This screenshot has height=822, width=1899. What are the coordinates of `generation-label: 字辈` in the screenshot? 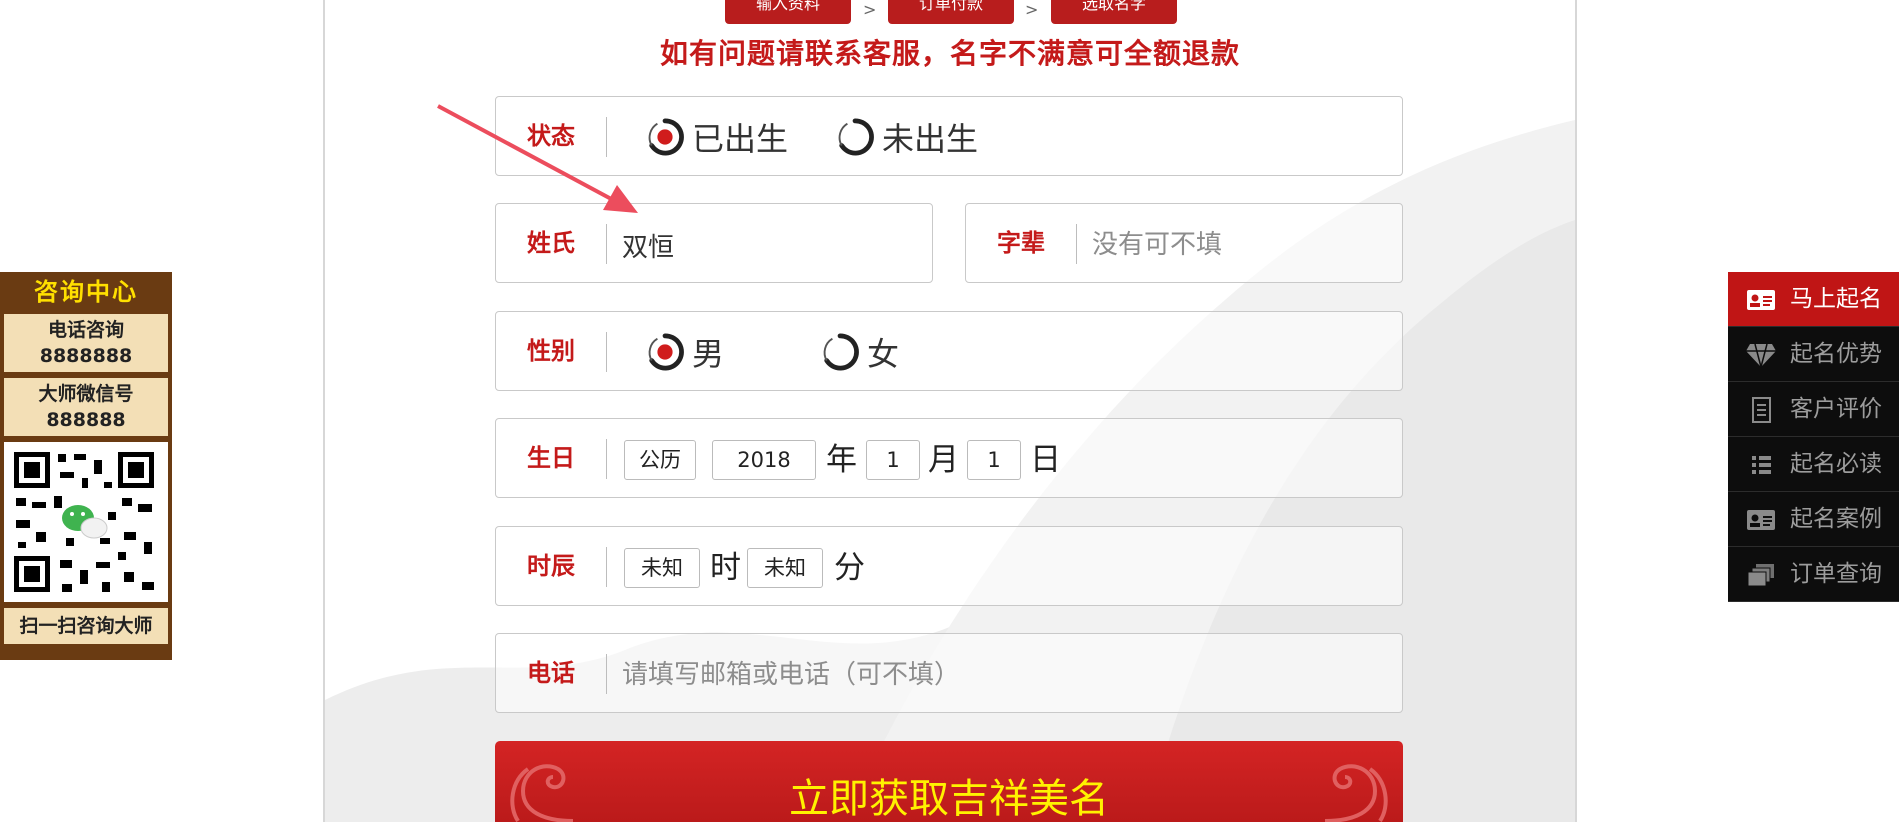 It's located at (1021, 243).